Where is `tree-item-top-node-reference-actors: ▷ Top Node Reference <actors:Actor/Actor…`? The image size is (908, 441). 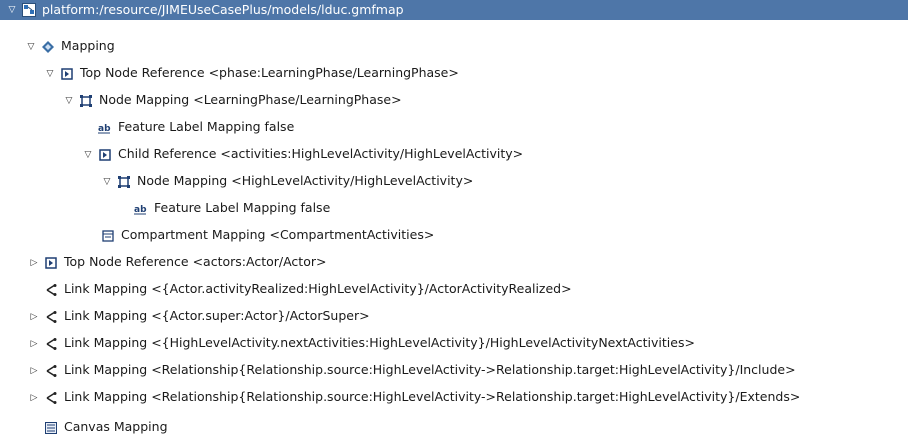
tree-item-top-node-reference-actors: ▷ Top Node Reference <actors:Actor/Actor… is located at coordinates (454, 262).